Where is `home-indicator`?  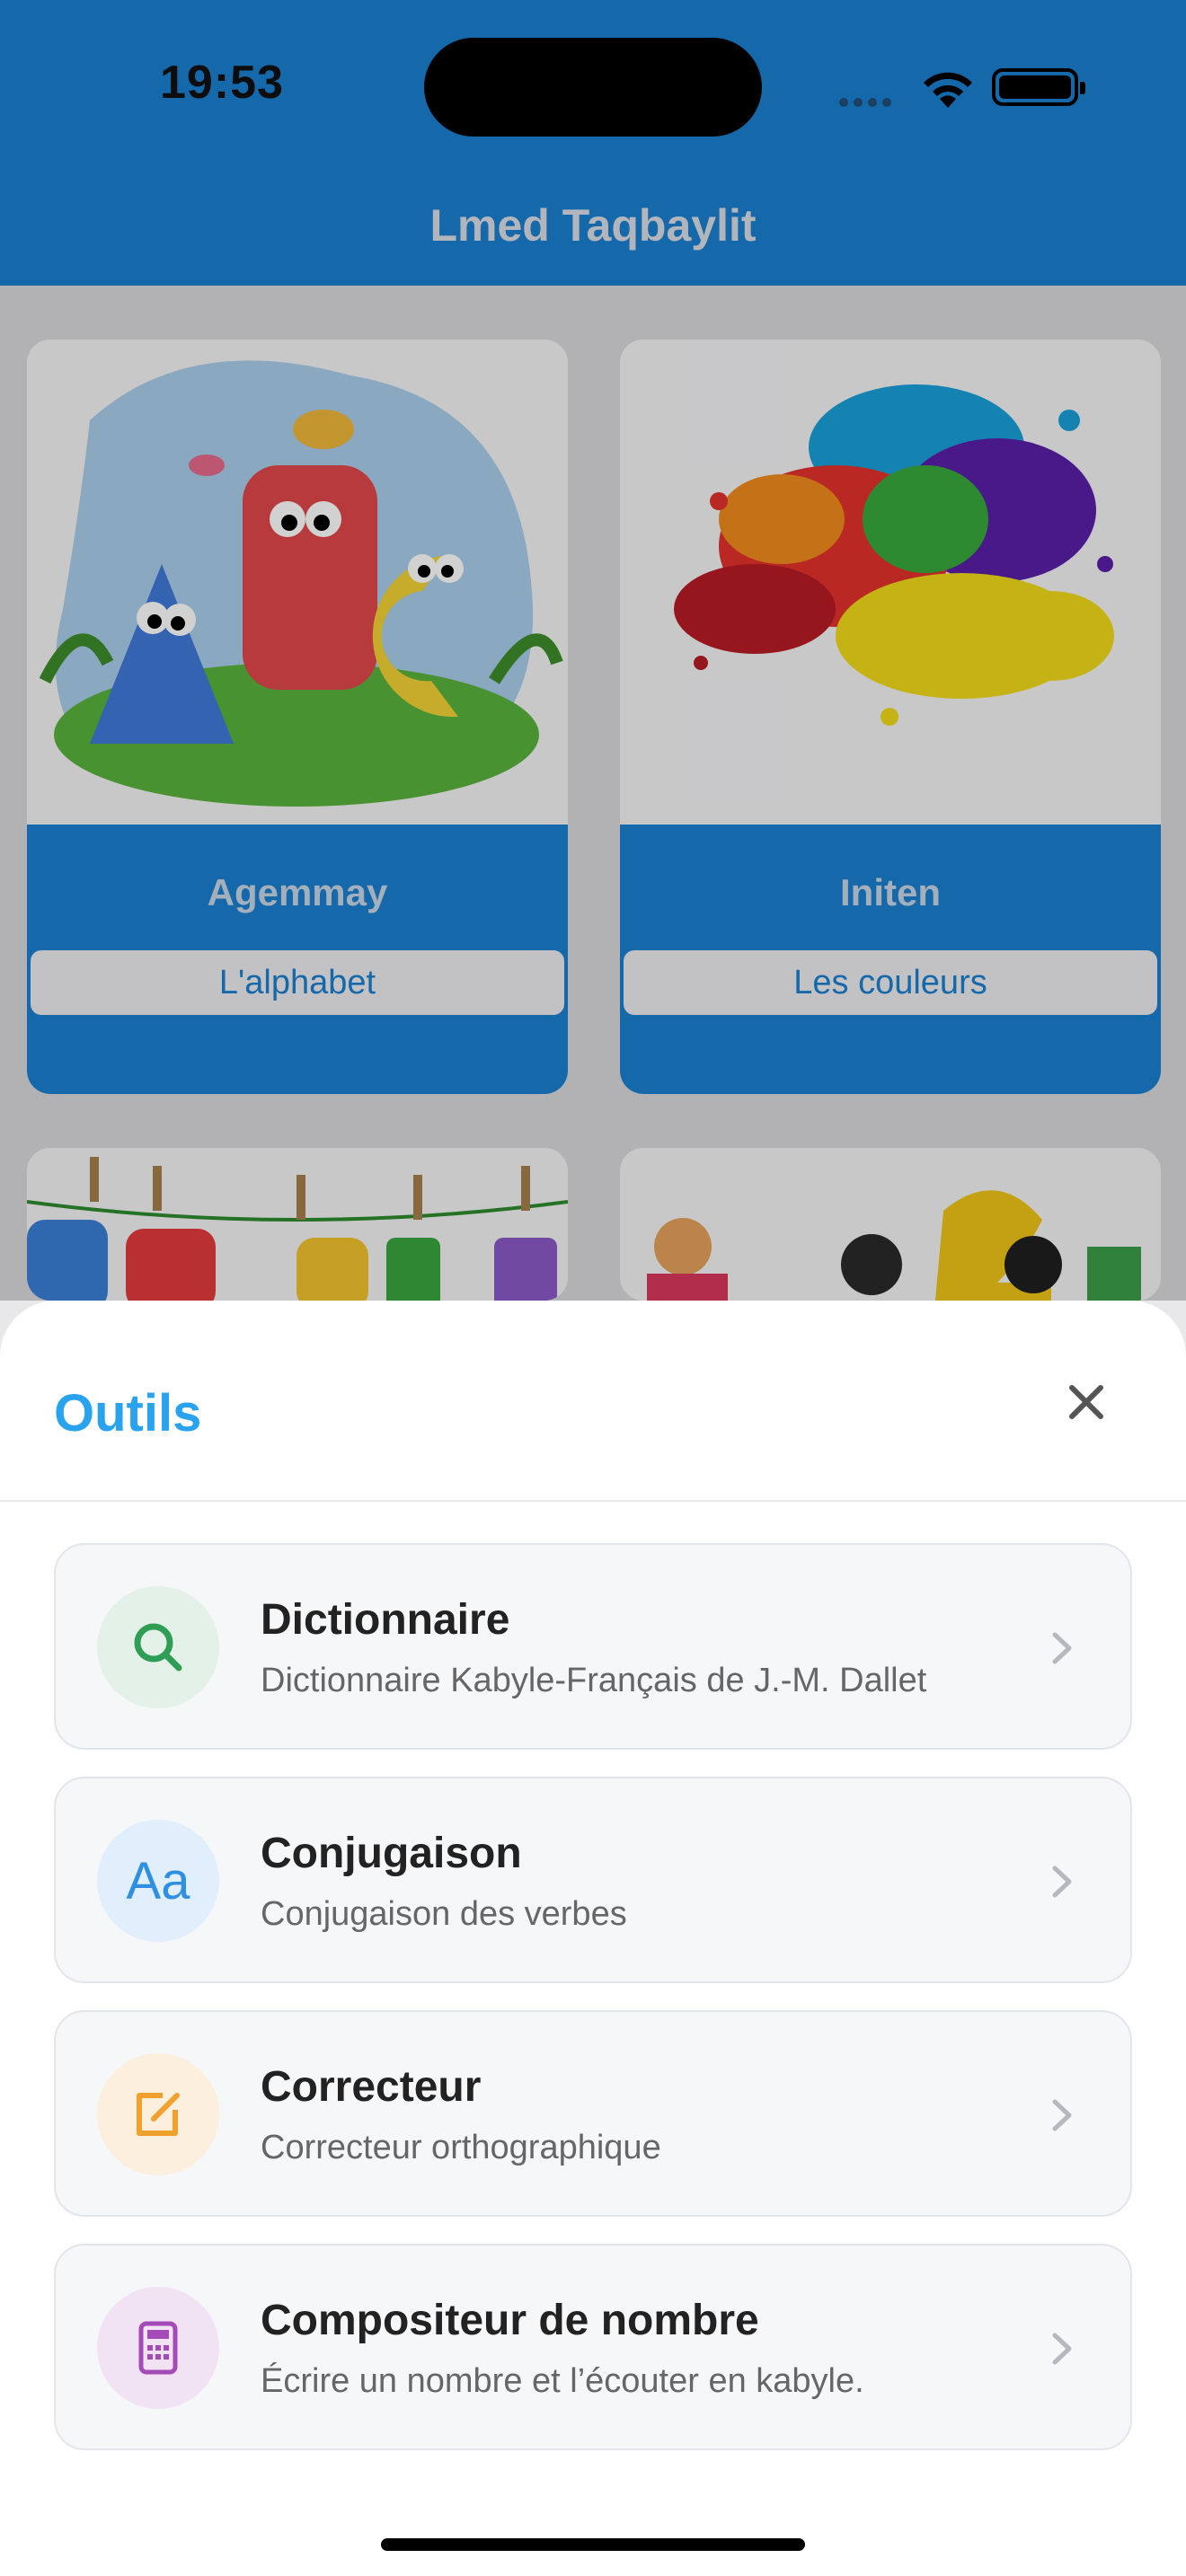 home-indicator is located at coordinates (593, 2544).